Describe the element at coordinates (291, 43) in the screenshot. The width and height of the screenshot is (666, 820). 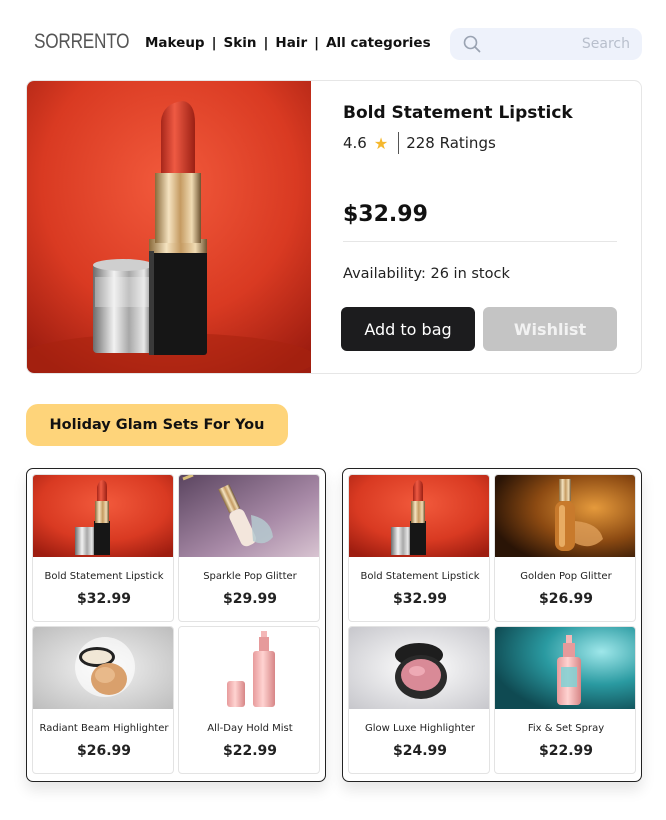
I see `nav-item-hair: Hair` at that location.